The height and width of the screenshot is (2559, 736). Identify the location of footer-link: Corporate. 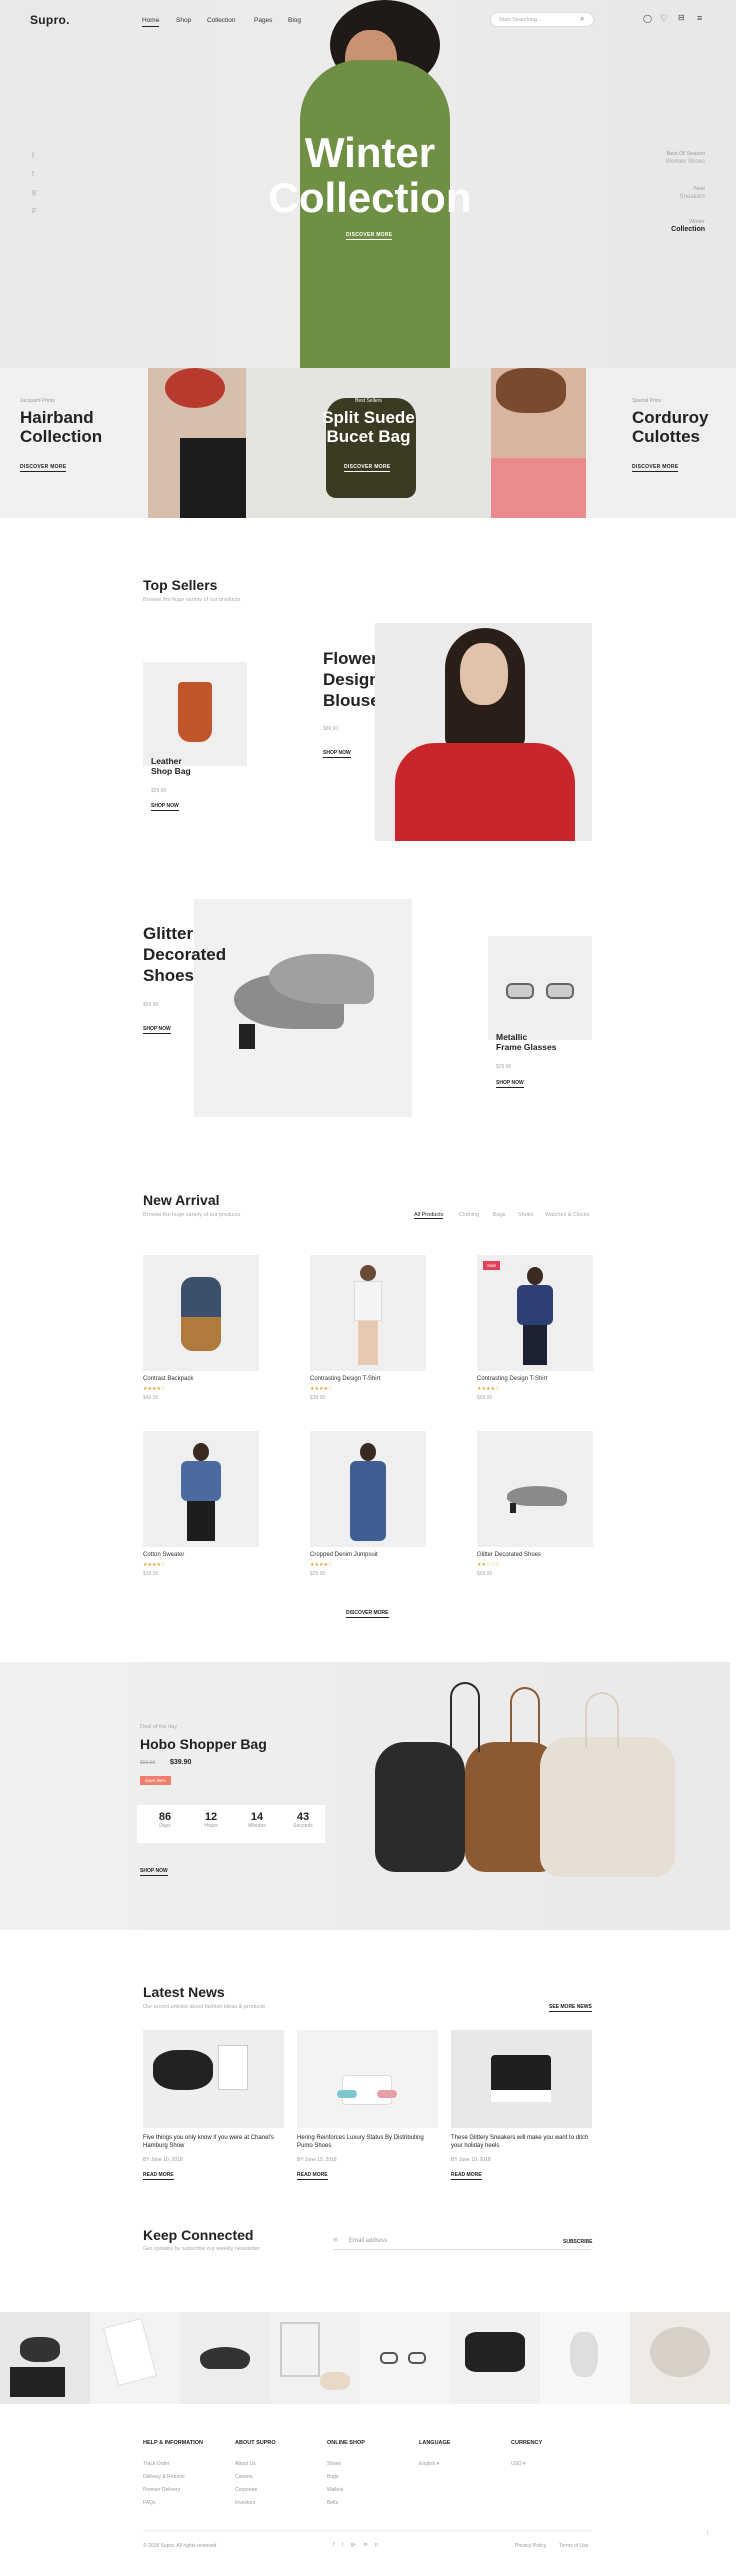
(246, 2490).